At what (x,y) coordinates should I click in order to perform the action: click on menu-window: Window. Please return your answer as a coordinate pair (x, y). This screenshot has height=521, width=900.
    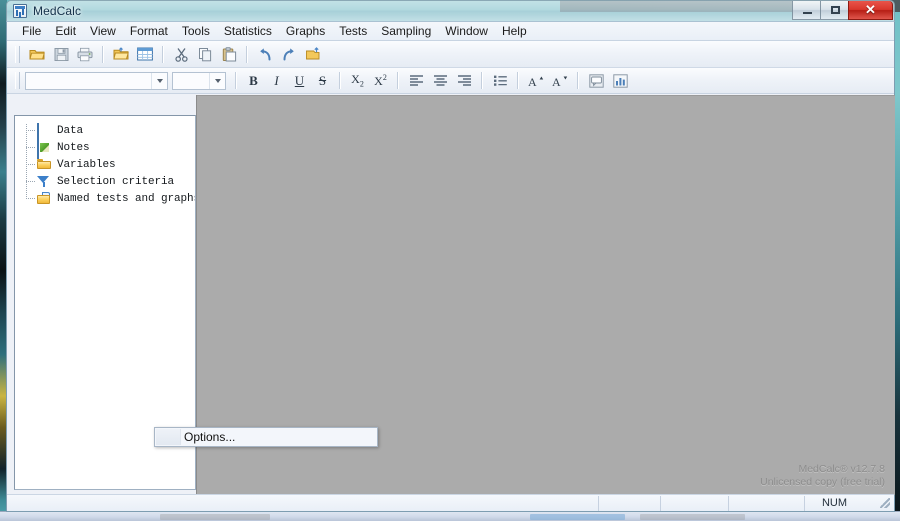
    Looking at the image, I should click on (466, 31).